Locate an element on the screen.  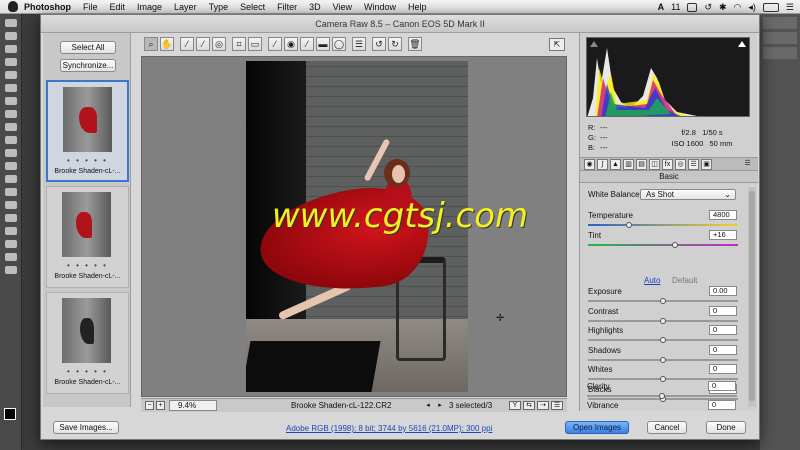
zoom-out-icon: − is located at coordinates (149, 405).